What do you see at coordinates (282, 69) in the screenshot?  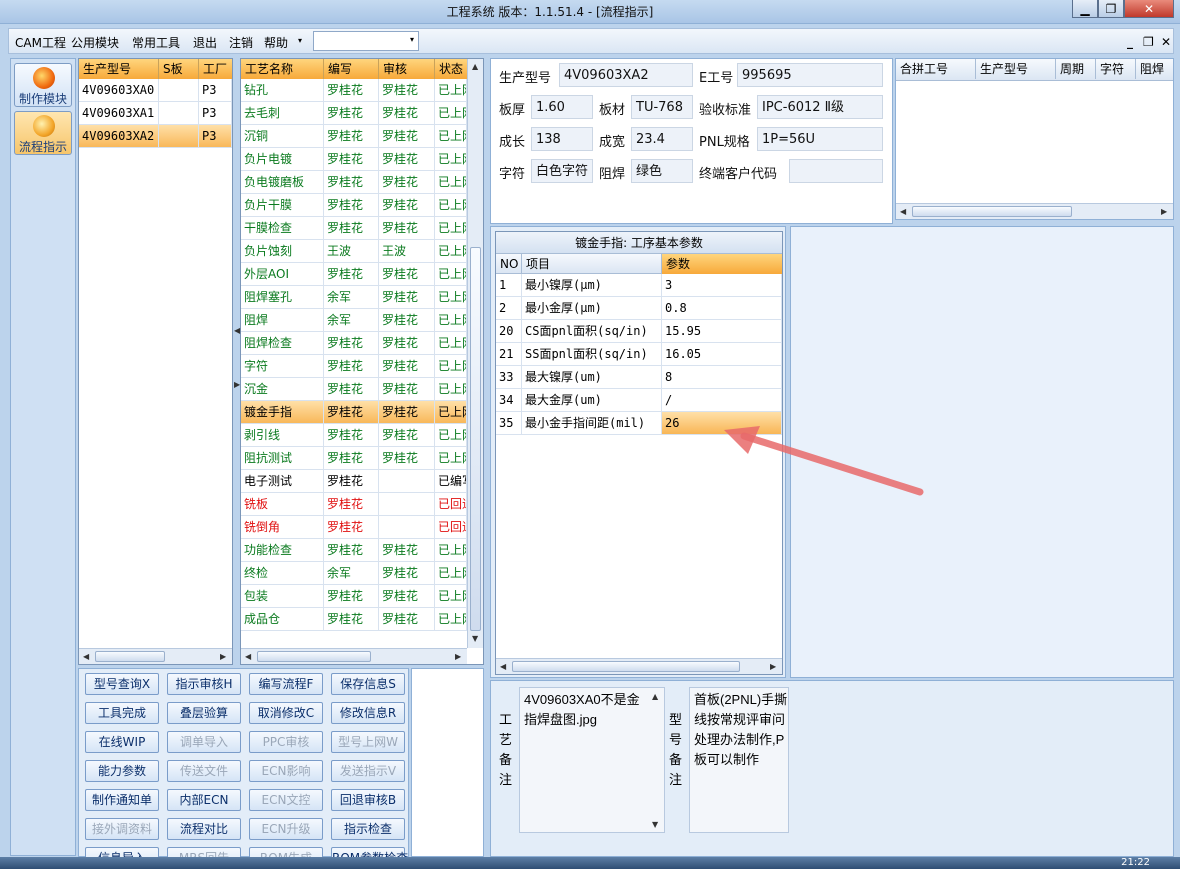 I see `col-process-name: 工艺名称` at bounding box center [282, 69].